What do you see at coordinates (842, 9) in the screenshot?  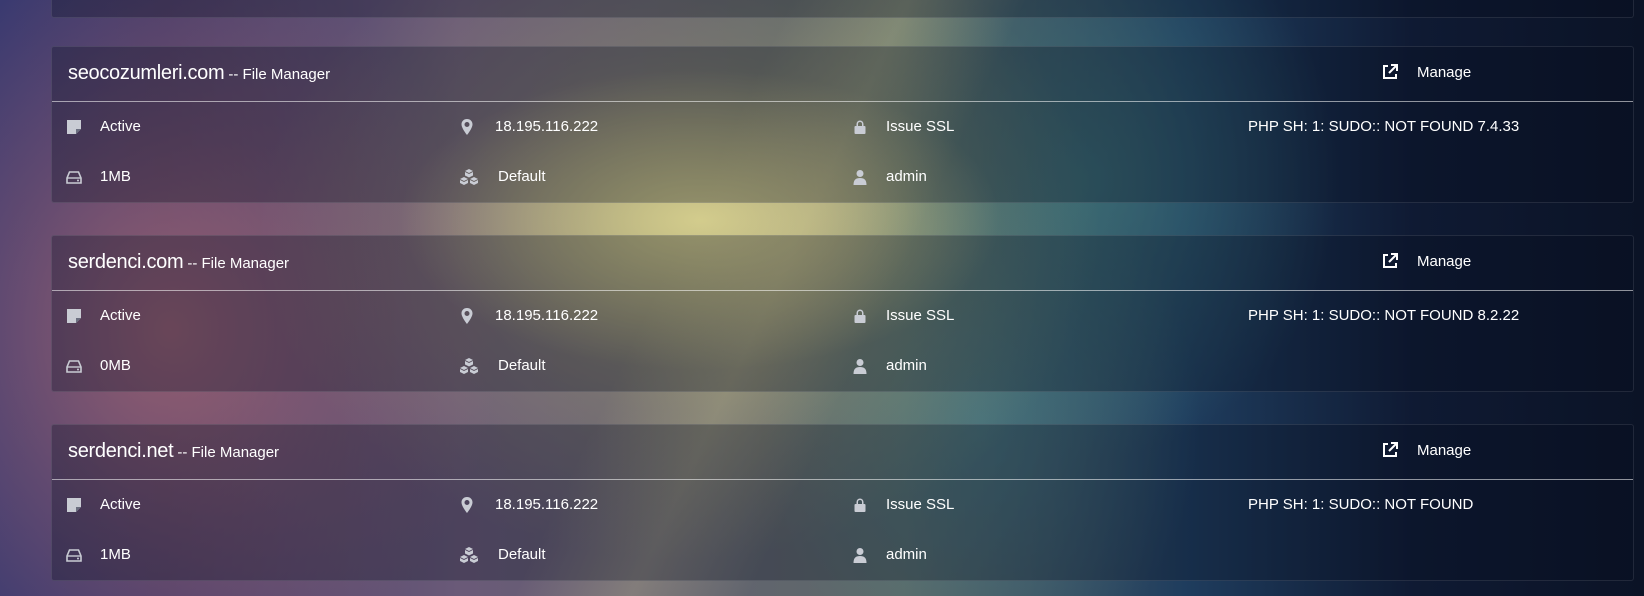 I see `site-card-previous` at bounding box center [842, 9].